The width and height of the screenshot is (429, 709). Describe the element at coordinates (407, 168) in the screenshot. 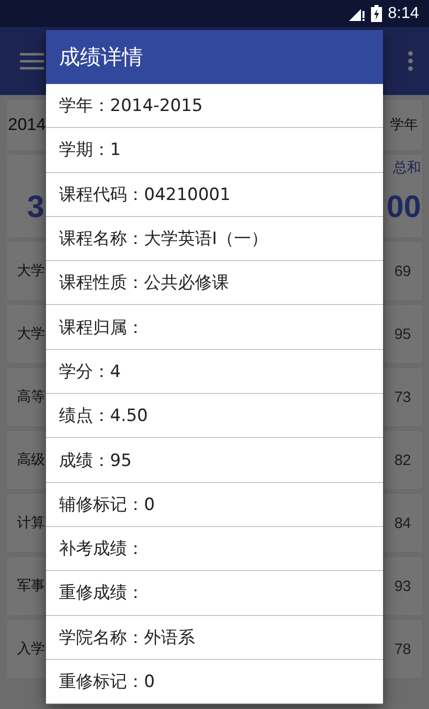

I see `total-label: 总和` at that location.